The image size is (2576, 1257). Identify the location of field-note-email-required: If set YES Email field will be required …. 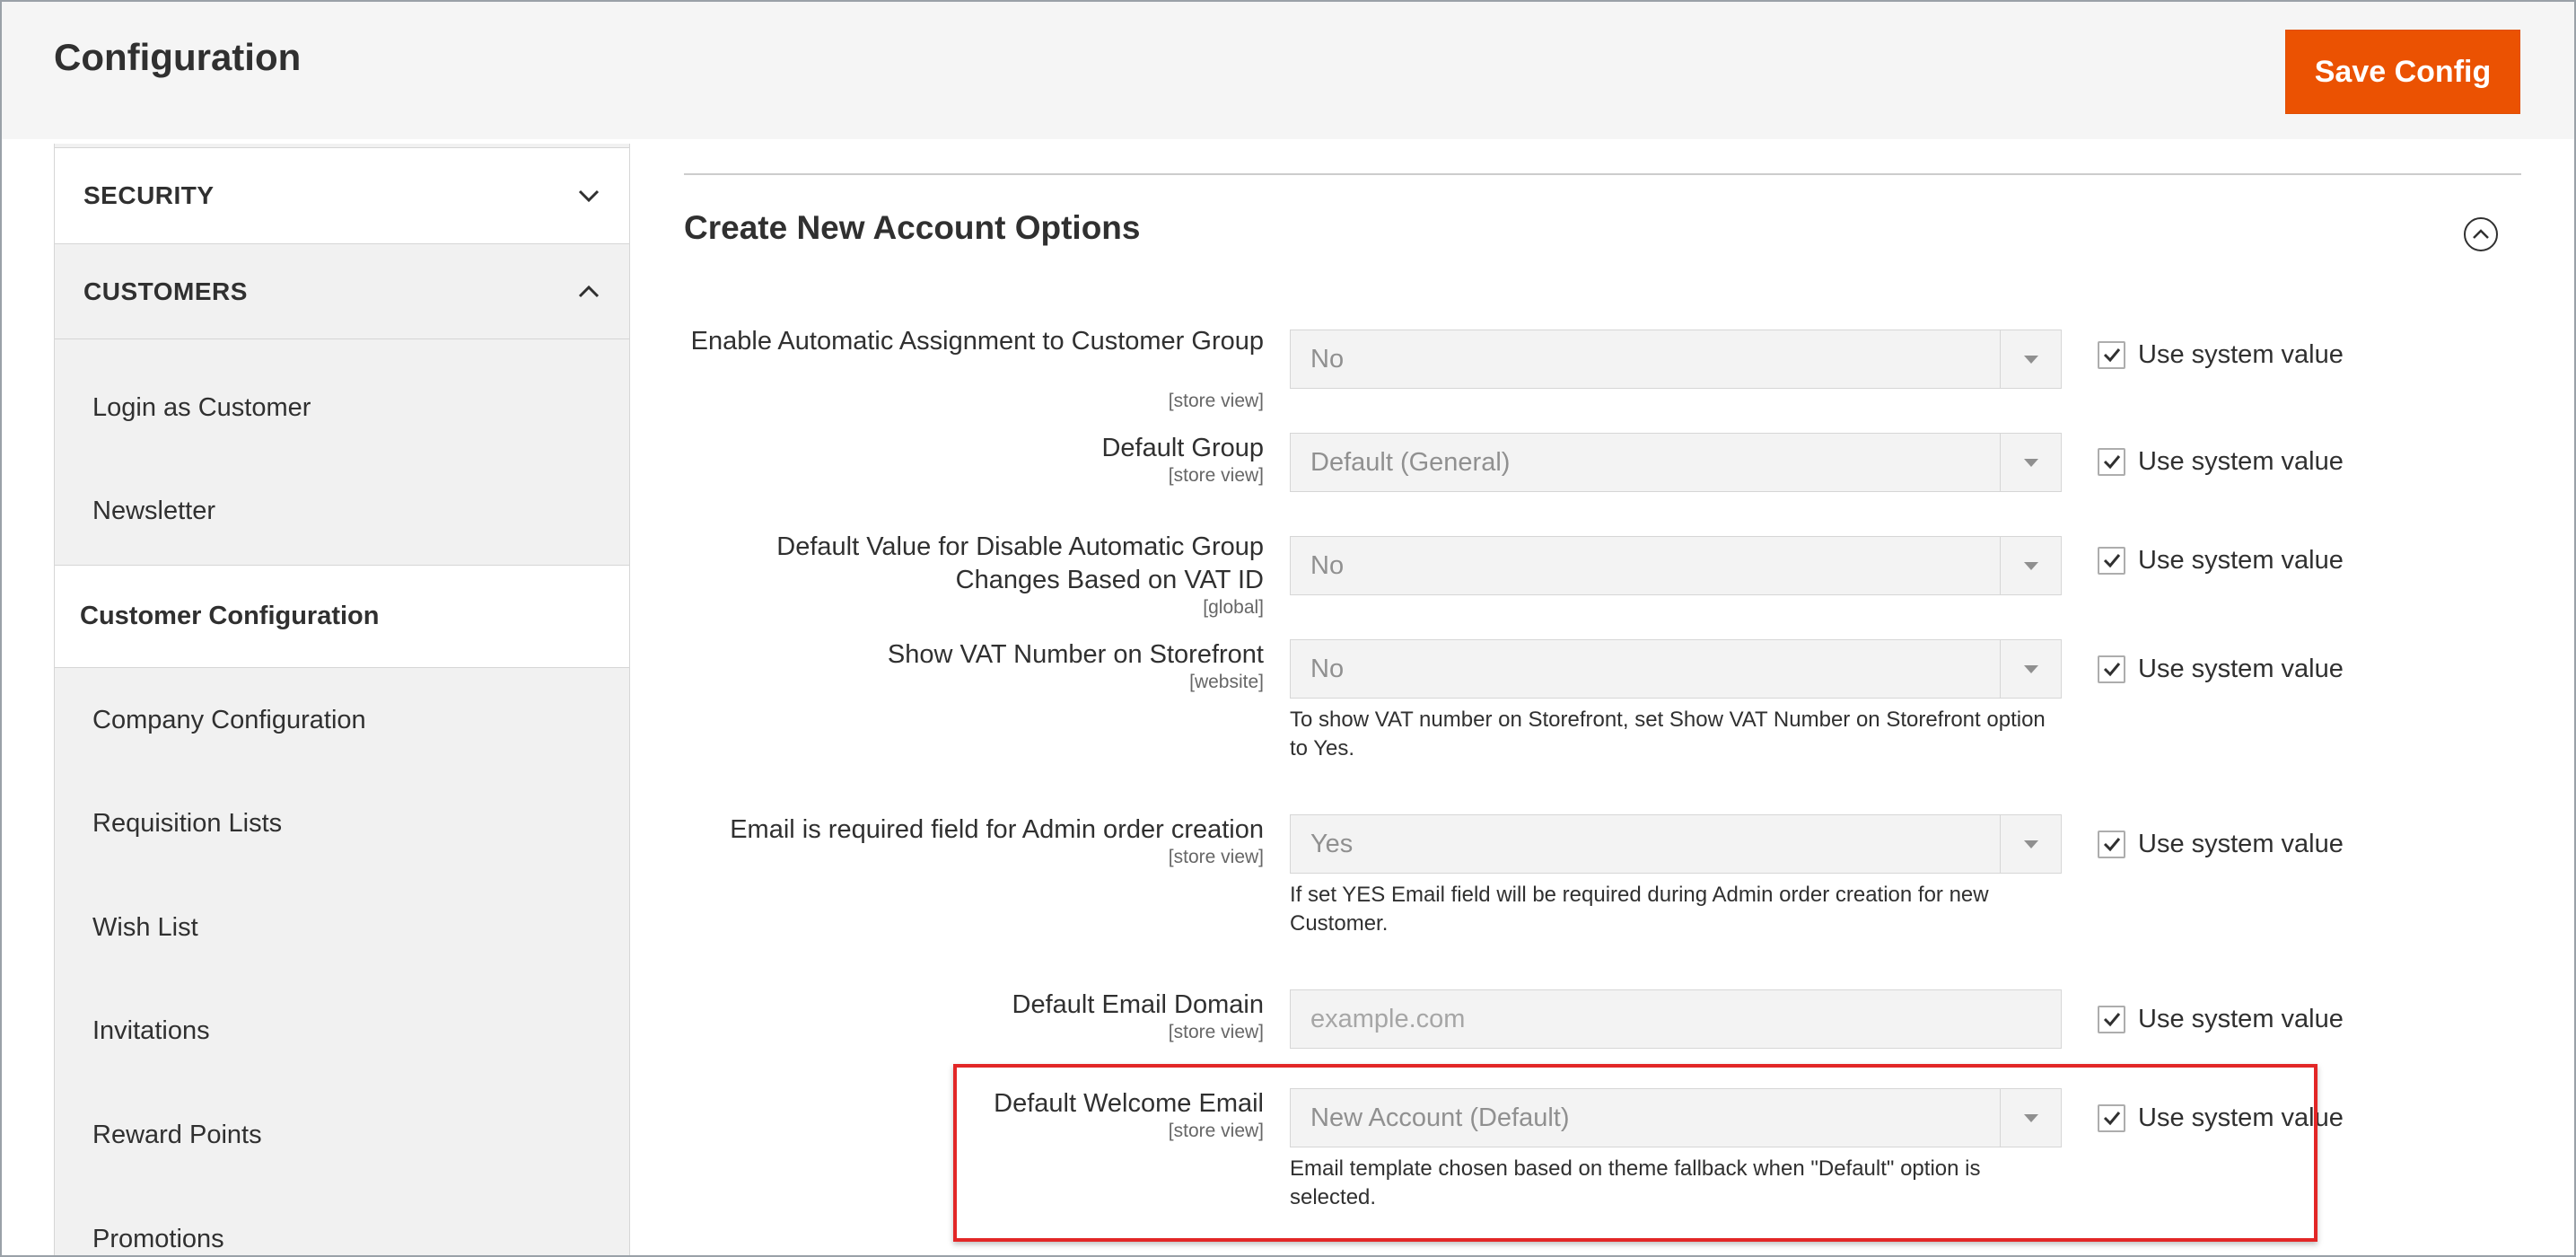
(1639, 910).